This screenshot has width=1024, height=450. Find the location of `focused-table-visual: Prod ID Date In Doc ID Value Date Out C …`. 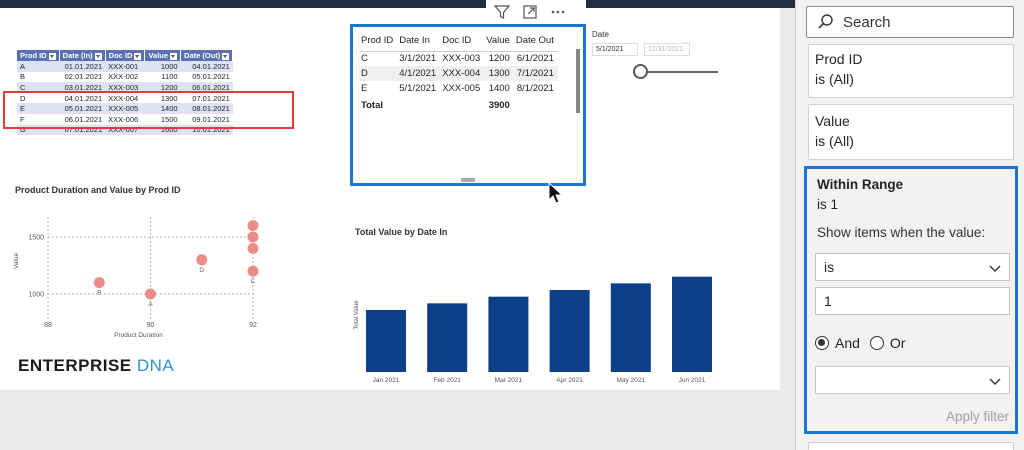

focused-table-visual: Prod ID Date In Doc ID Value Date Out C … is located at coordinates (468, 105).